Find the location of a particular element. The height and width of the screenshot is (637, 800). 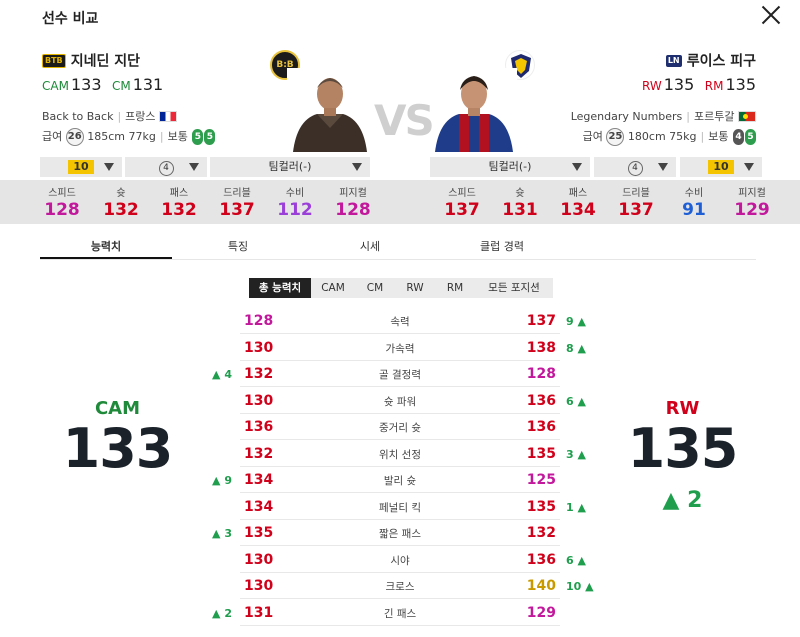

right-height: 180cm is located at coordinates (646, 136).